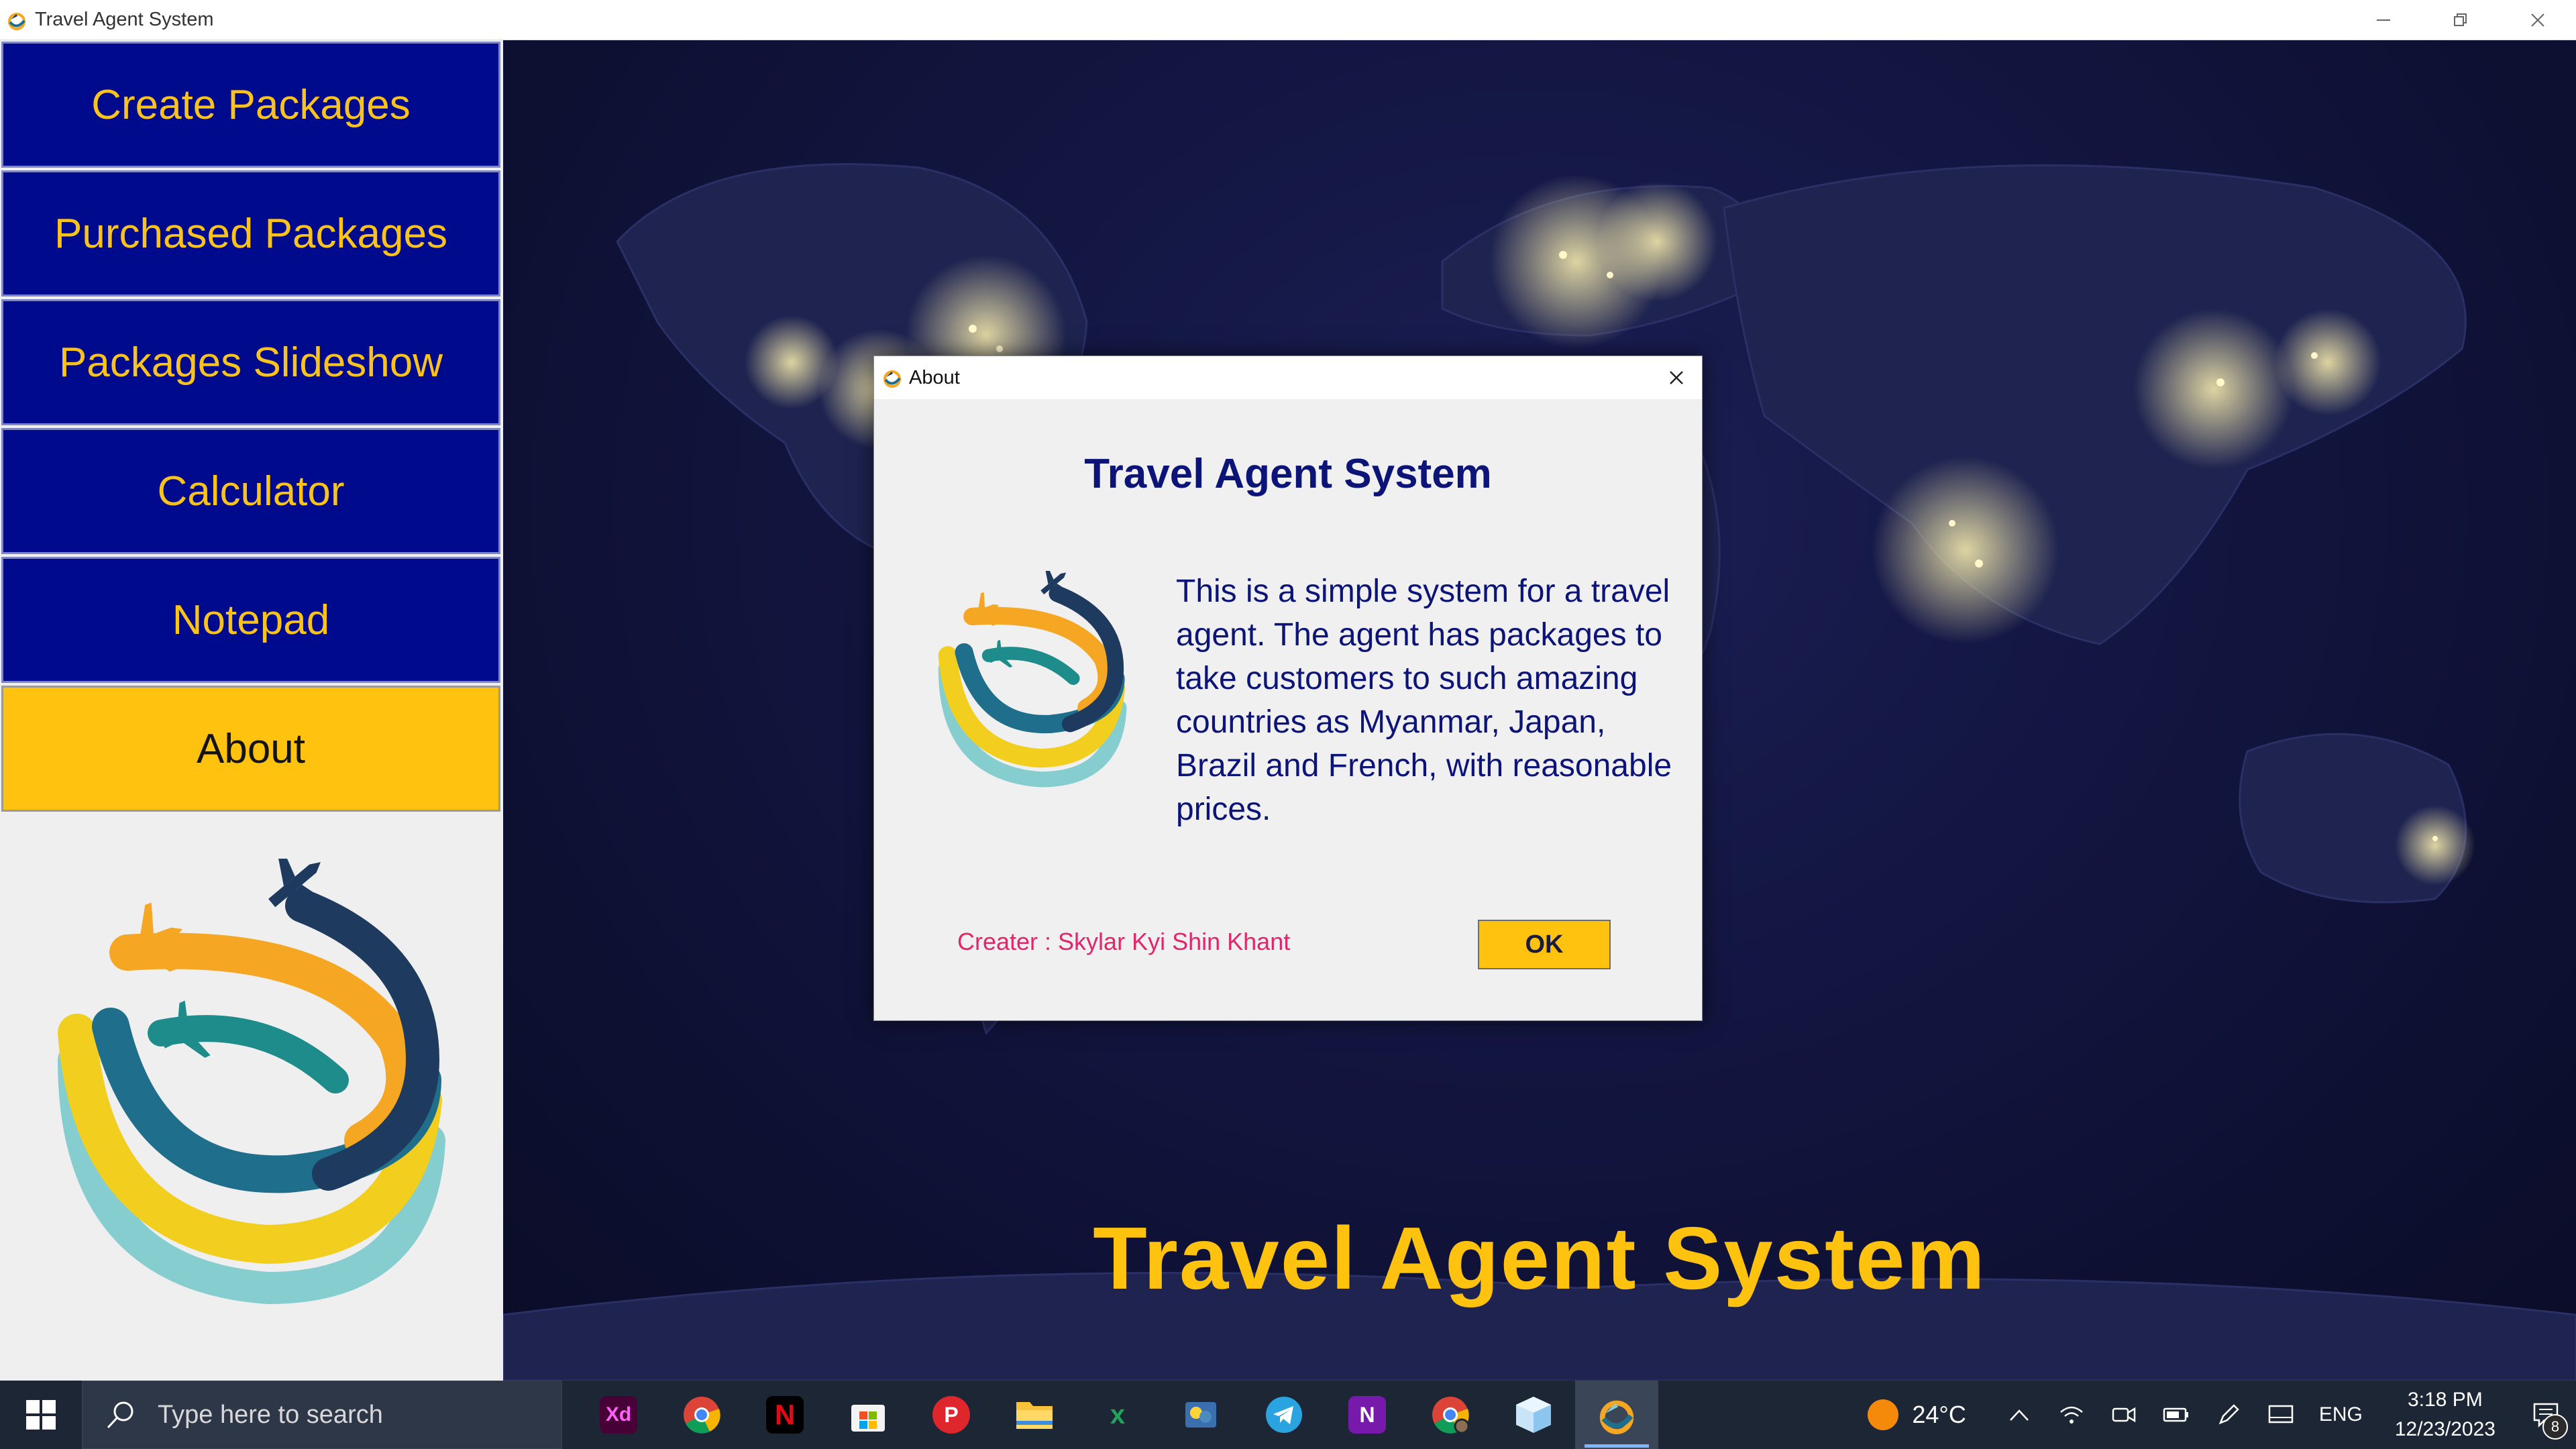  Describe the element at coordinates (2341, 1414) in the screenshot. I see `language-indicator: ENG` at that location.